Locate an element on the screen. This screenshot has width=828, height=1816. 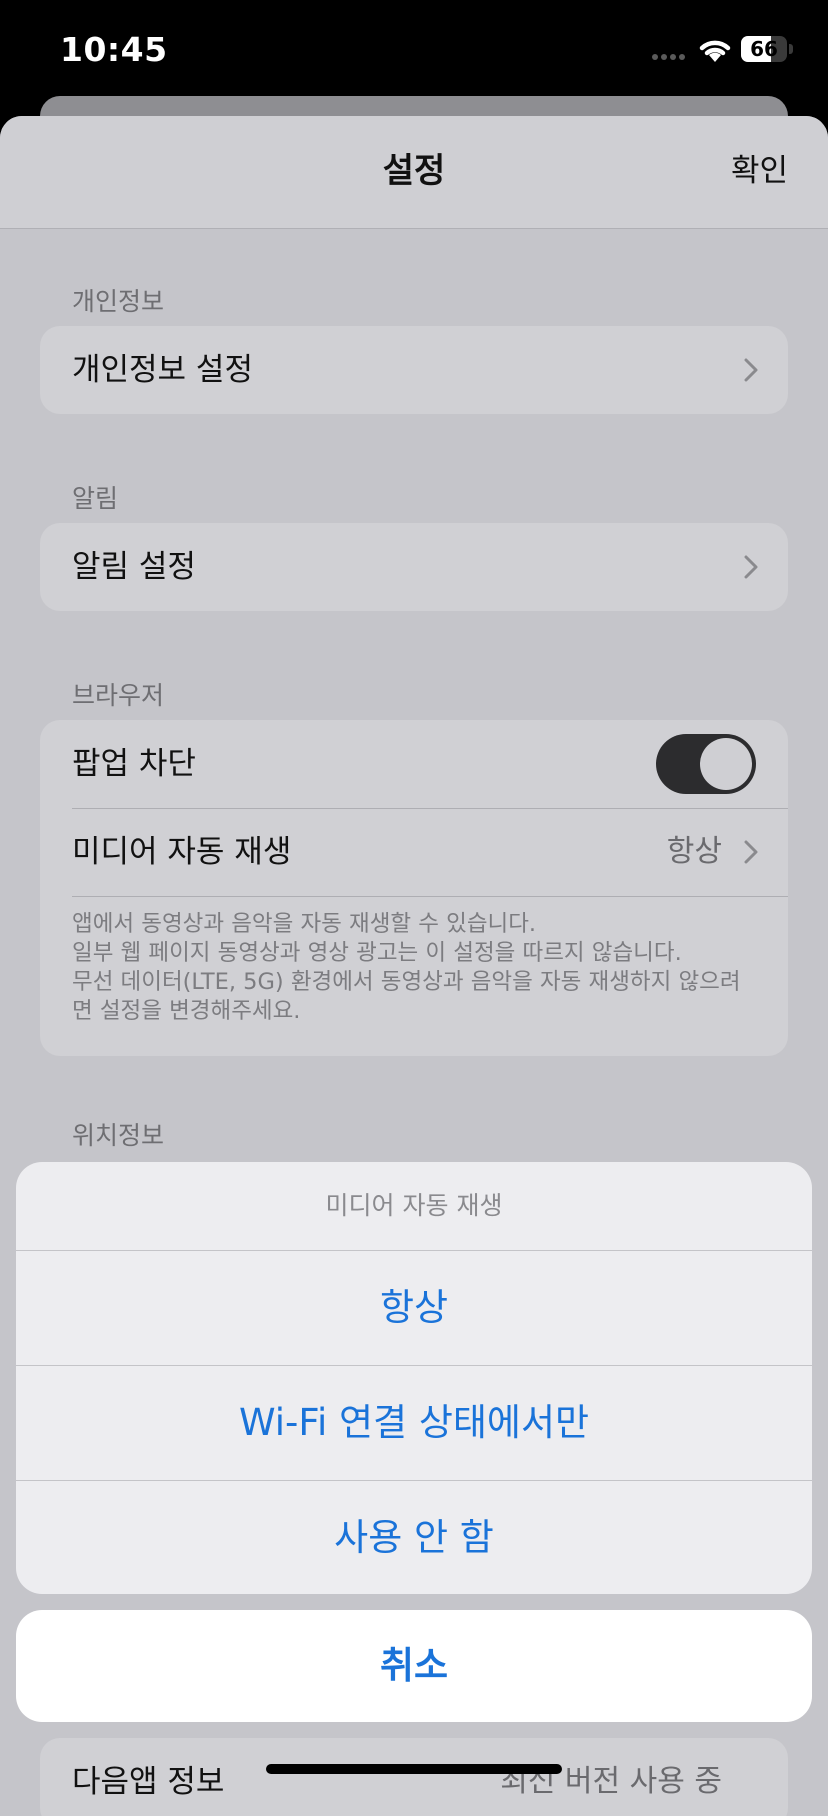
home-indicator is located at coordinates (414, 1769).